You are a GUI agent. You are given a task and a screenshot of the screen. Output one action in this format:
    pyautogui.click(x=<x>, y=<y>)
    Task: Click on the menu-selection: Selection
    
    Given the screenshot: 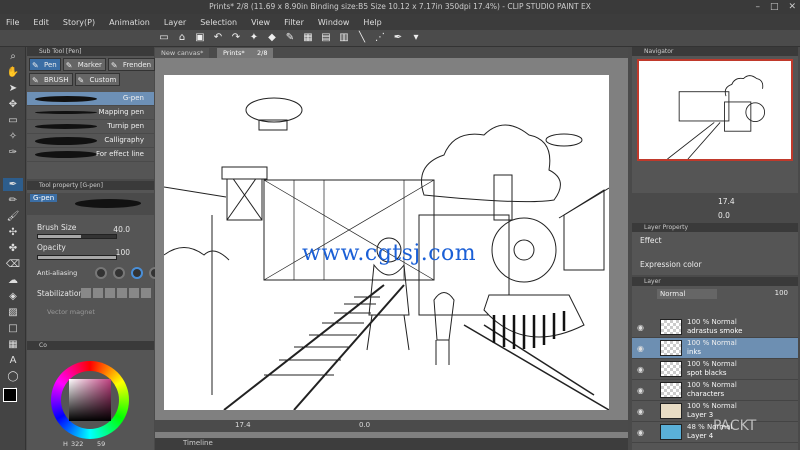 What is the action you would take?
    pyautogui.click(x=218, y=22)
    